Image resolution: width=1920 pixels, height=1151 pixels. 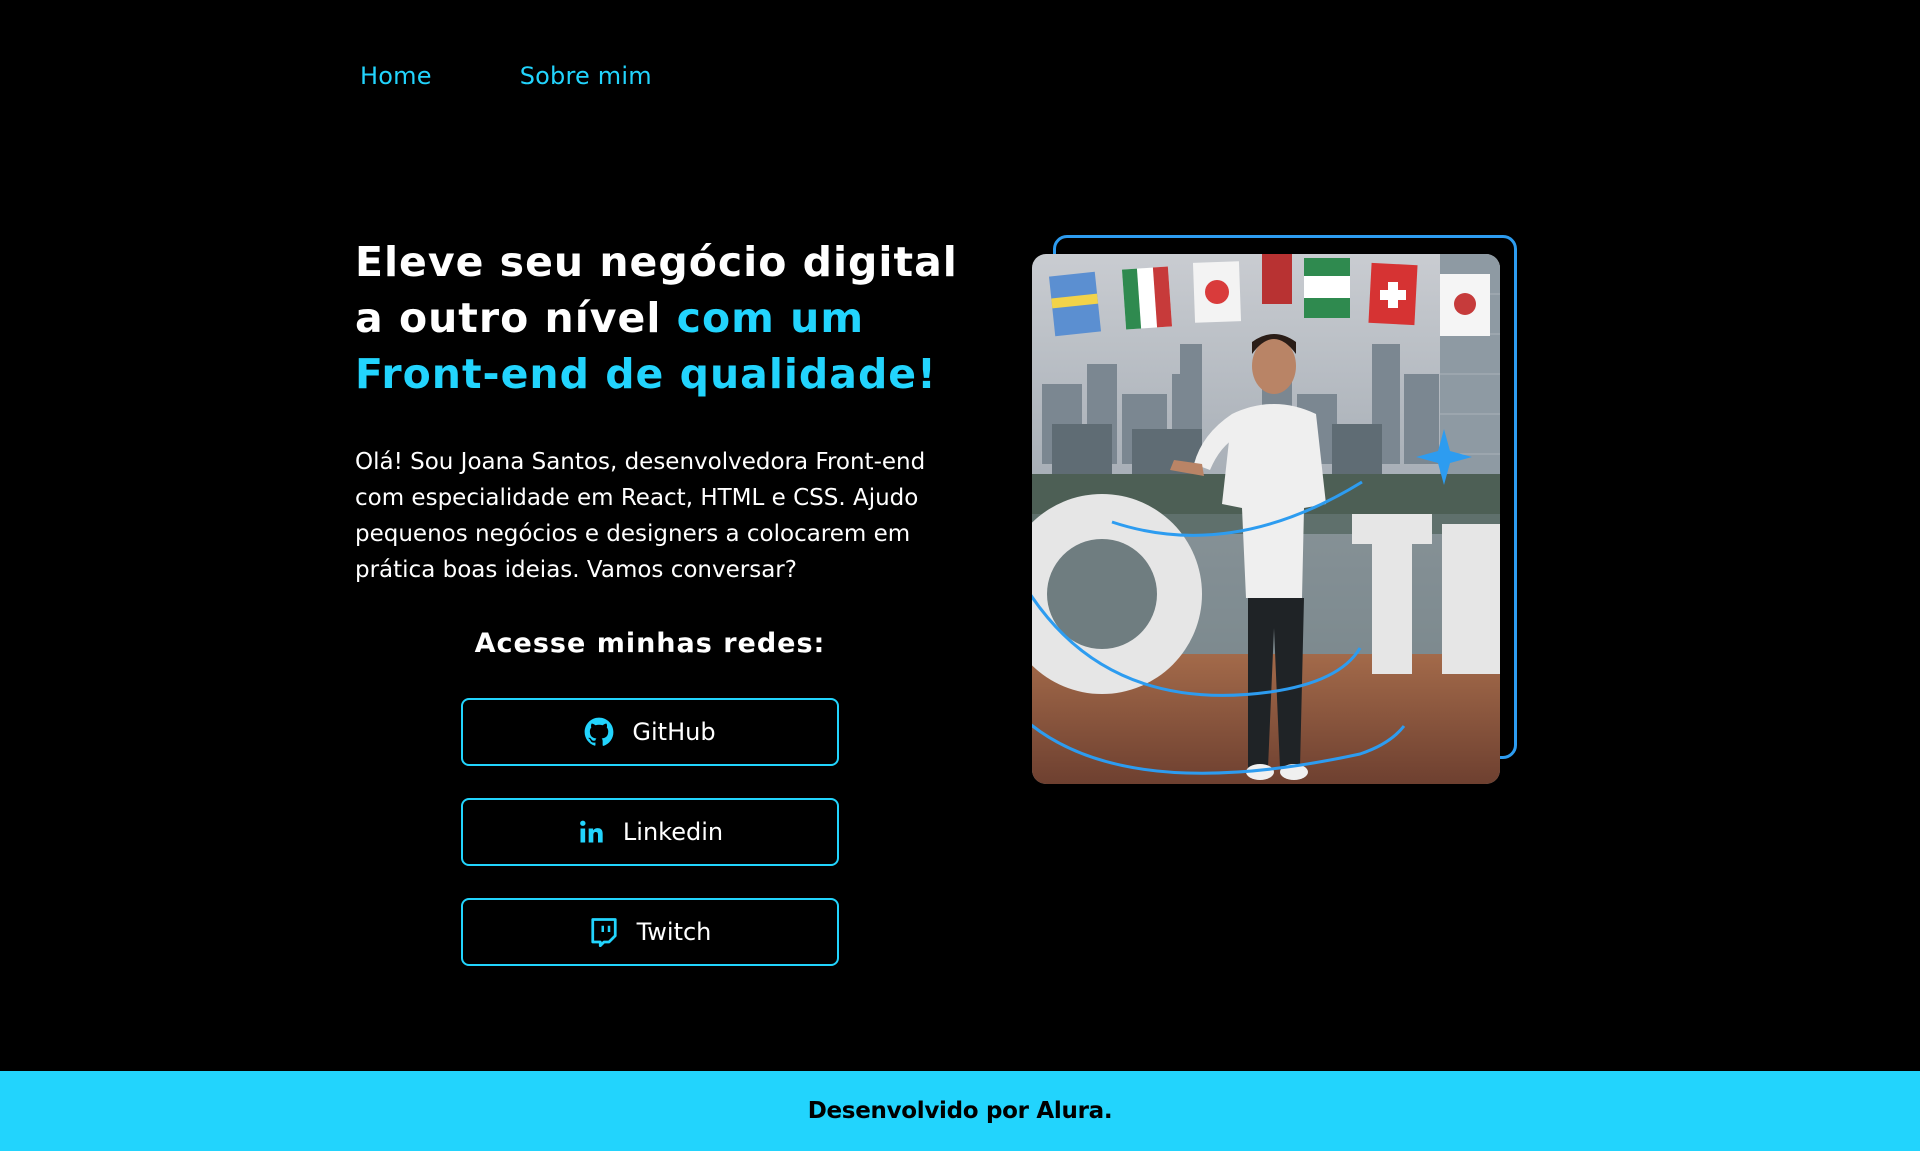 I want to click on linkedin-icon, so click(x=591, y=832).